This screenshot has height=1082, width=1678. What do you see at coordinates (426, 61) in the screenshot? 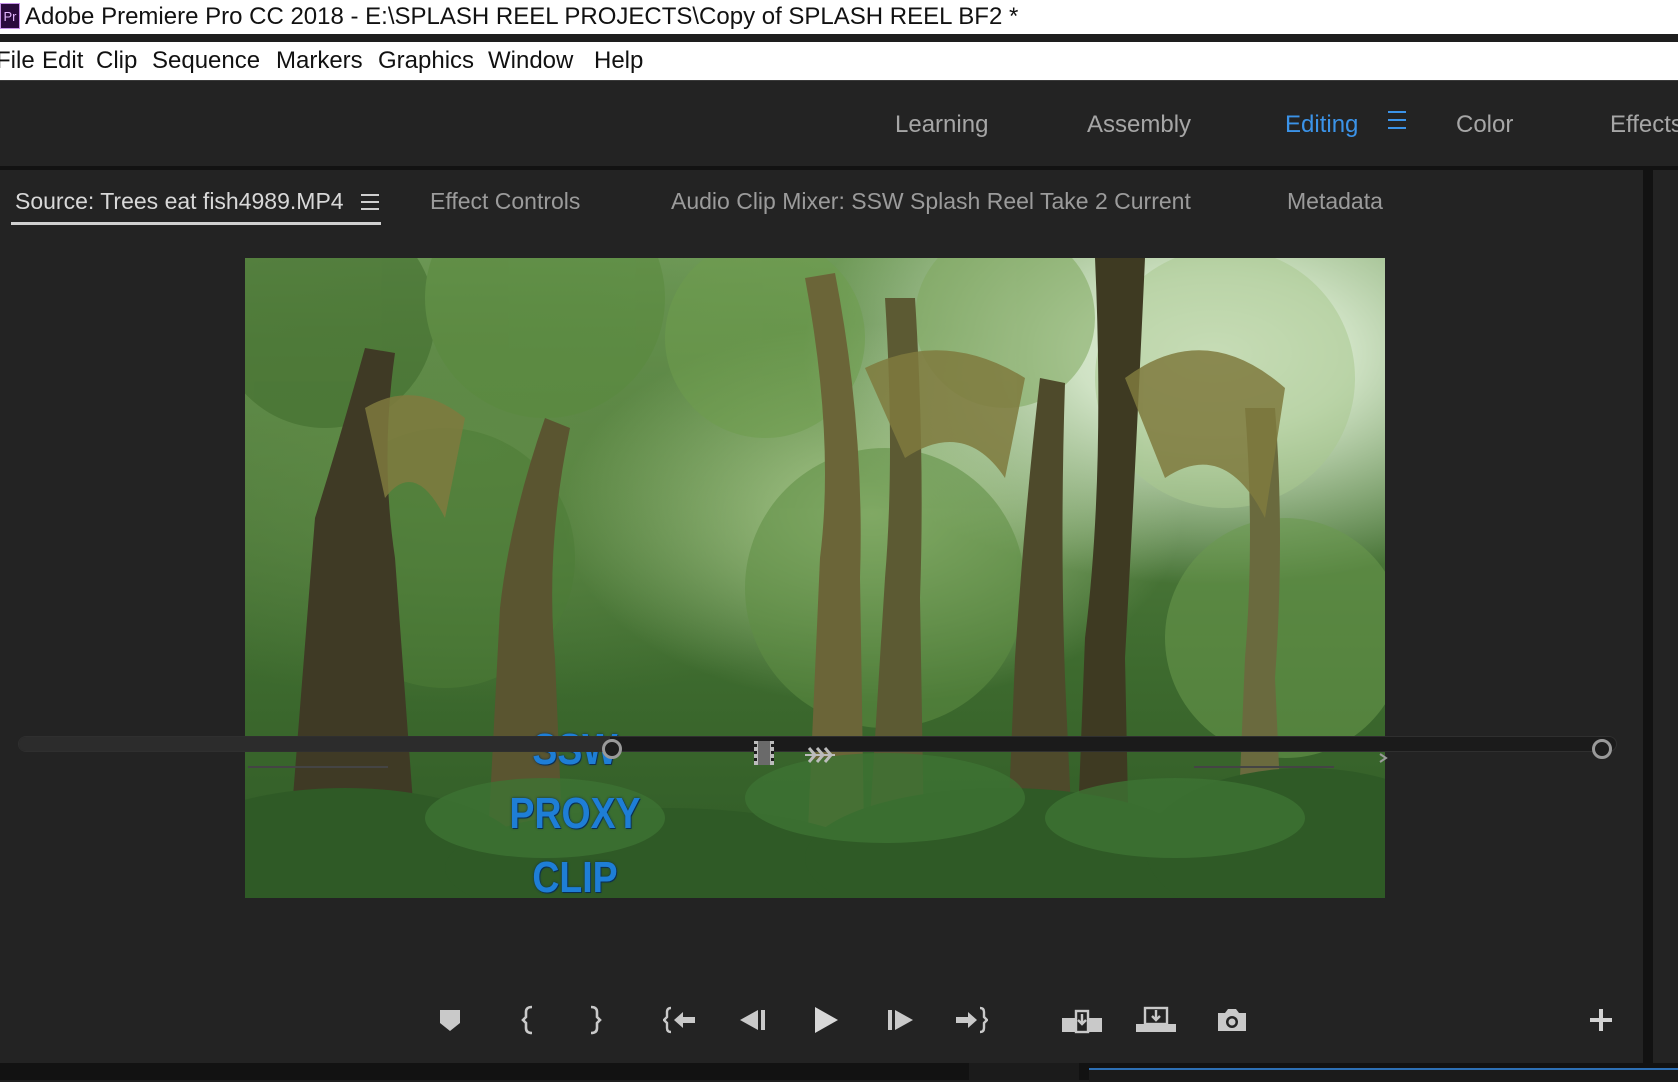
I see `menu-graphics: Graphics` at bounding box center [426, 61].